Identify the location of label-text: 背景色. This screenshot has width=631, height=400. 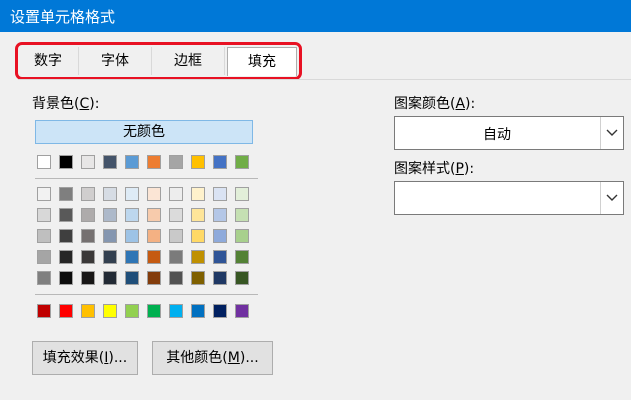
(53, 104).